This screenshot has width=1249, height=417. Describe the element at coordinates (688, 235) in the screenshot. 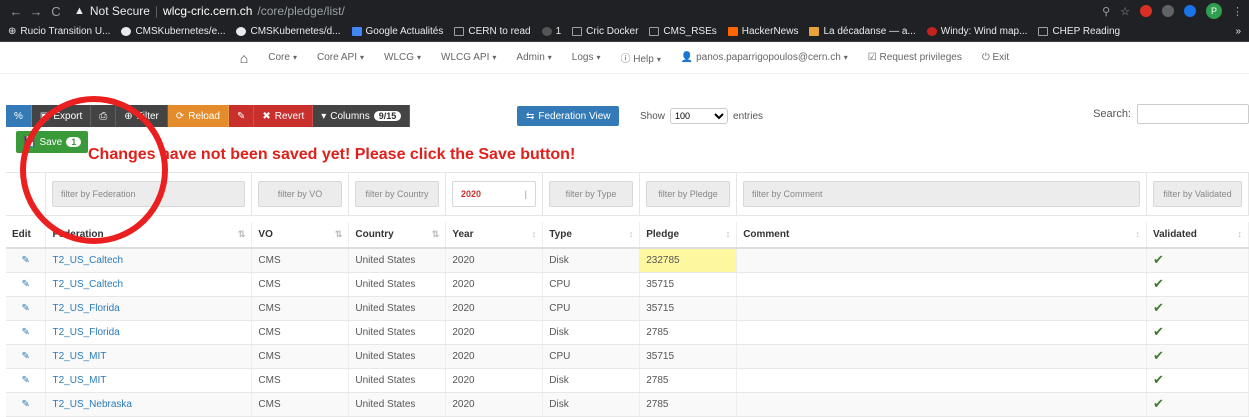

I see `column-header-pledge: Pledge ↕` at that location.